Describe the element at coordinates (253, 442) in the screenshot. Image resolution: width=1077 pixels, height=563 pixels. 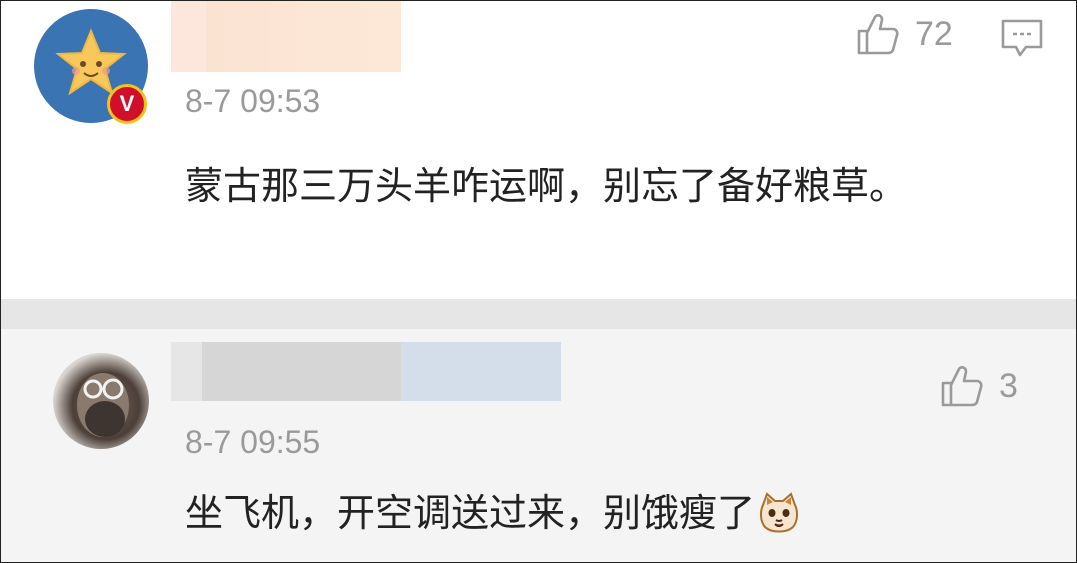
I see `comment-timestamp: 8-7 09:55` at that location.